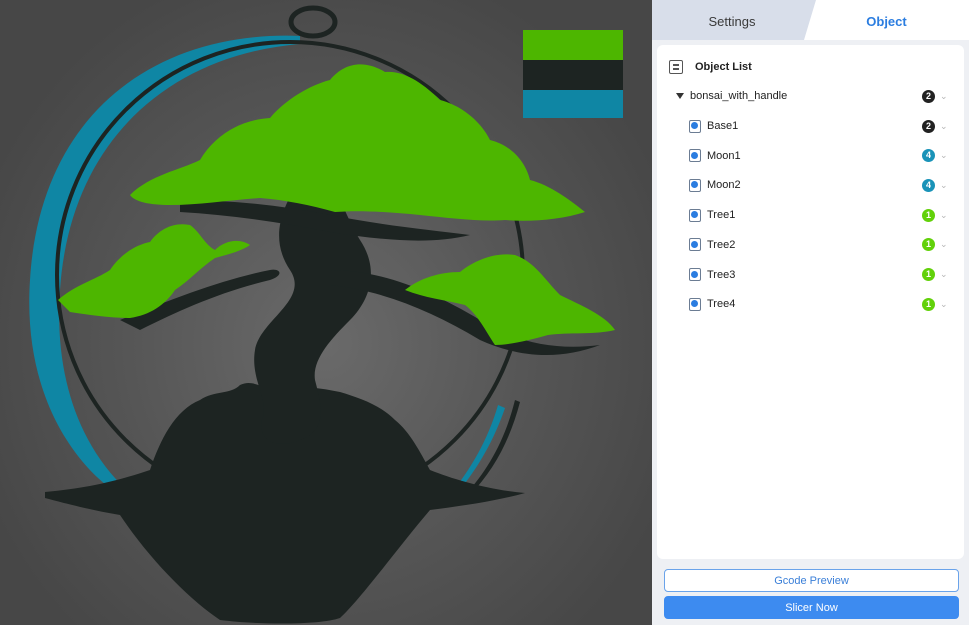  I want to click on tab-object: Object, so click(886, 20).